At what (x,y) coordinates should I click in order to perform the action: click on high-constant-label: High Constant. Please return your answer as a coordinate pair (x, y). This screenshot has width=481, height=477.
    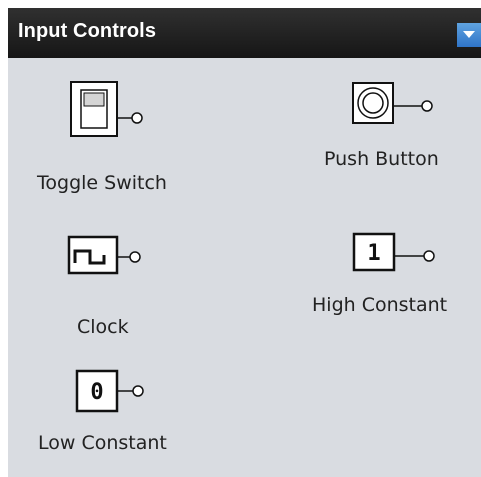
    Looking at the image, I should click on (380, 305).